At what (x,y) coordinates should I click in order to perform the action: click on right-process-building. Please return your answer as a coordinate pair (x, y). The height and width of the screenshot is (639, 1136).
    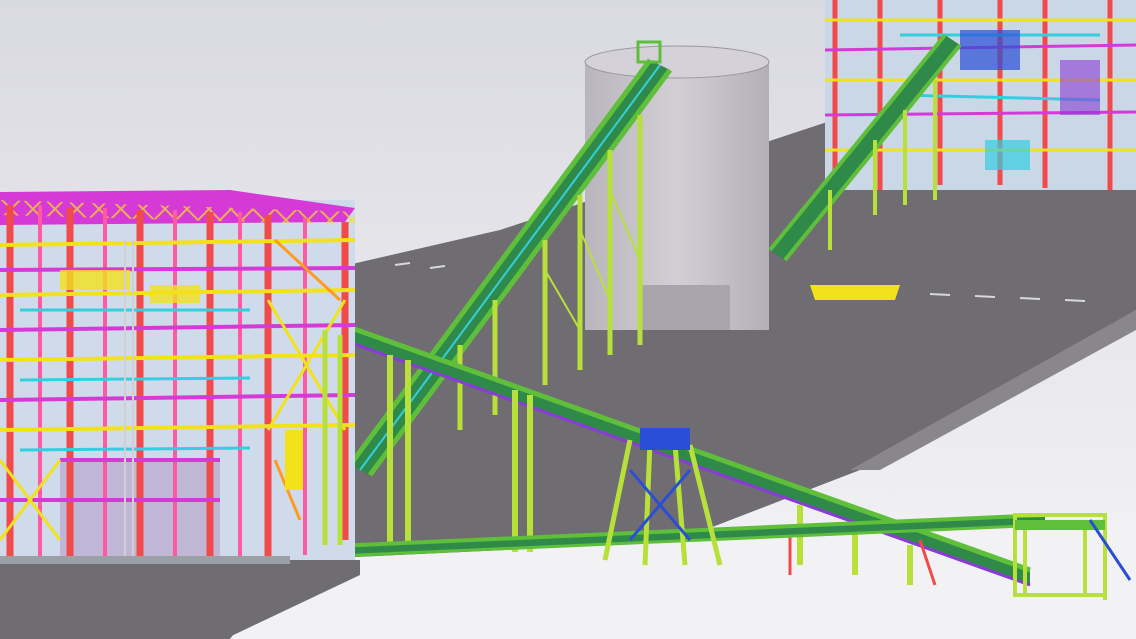
    Looking at the image, I should click on (980, 95).